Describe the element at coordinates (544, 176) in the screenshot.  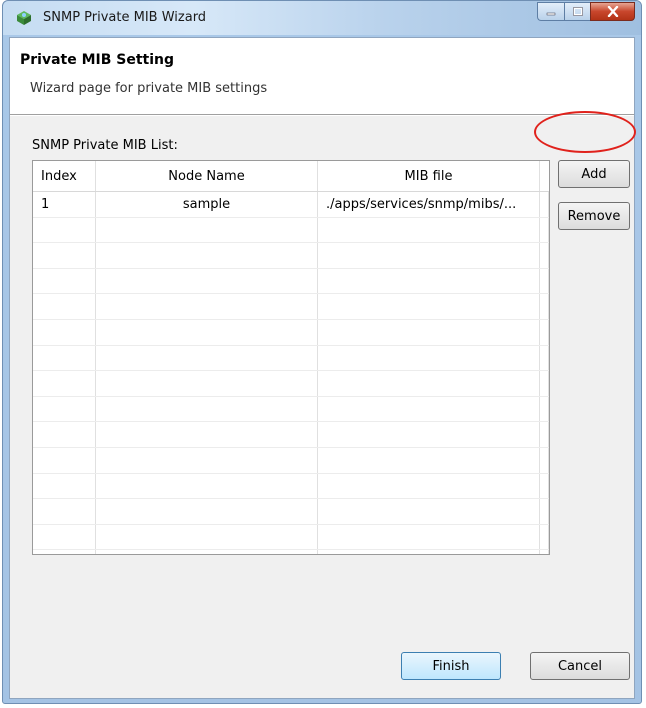
I see `column-header-filler` at that location.